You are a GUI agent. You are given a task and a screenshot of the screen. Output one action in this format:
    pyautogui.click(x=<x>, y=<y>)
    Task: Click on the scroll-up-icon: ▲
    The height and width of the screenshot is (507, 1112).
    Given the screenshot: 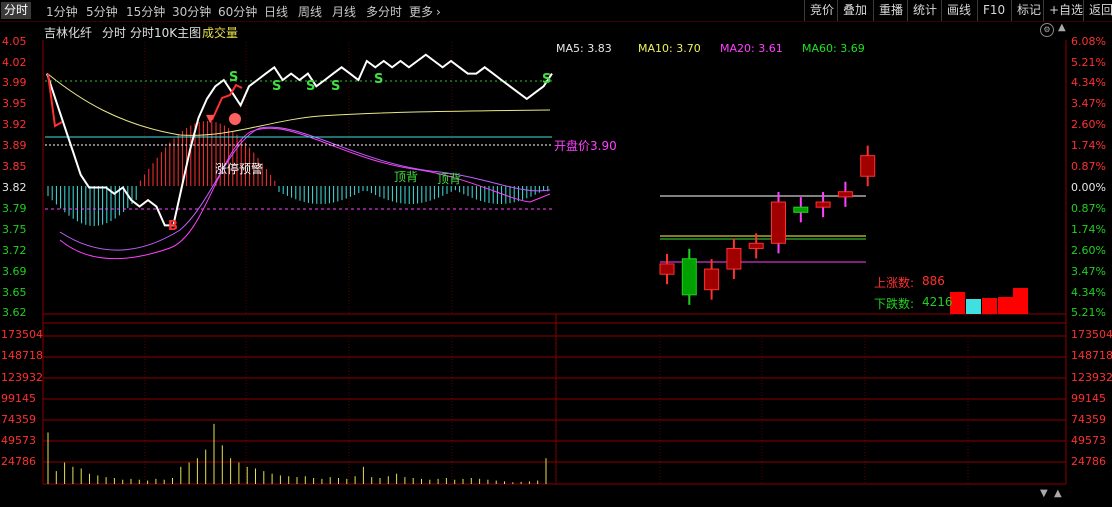 What is the action you would take?
    pyautogui.click(x=1058, y=493)
    